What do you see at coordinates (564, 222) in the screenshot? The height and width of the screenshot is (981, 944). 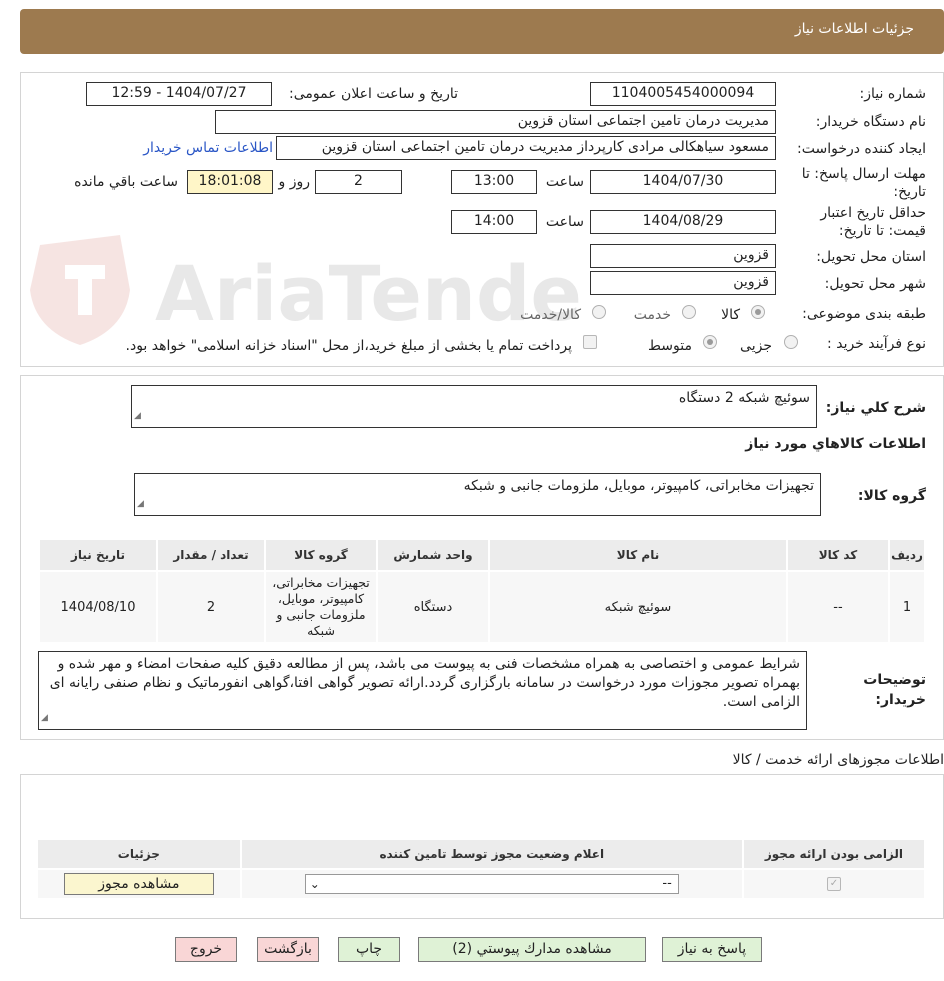 I see `validity-time-label: ساعت` at bounding box center [564, 222].